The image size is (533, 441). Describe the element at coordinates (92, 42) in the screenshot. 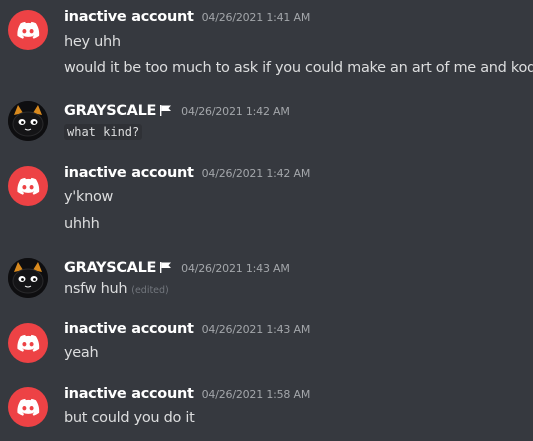

I see `message-text: hey uhh` at that location.